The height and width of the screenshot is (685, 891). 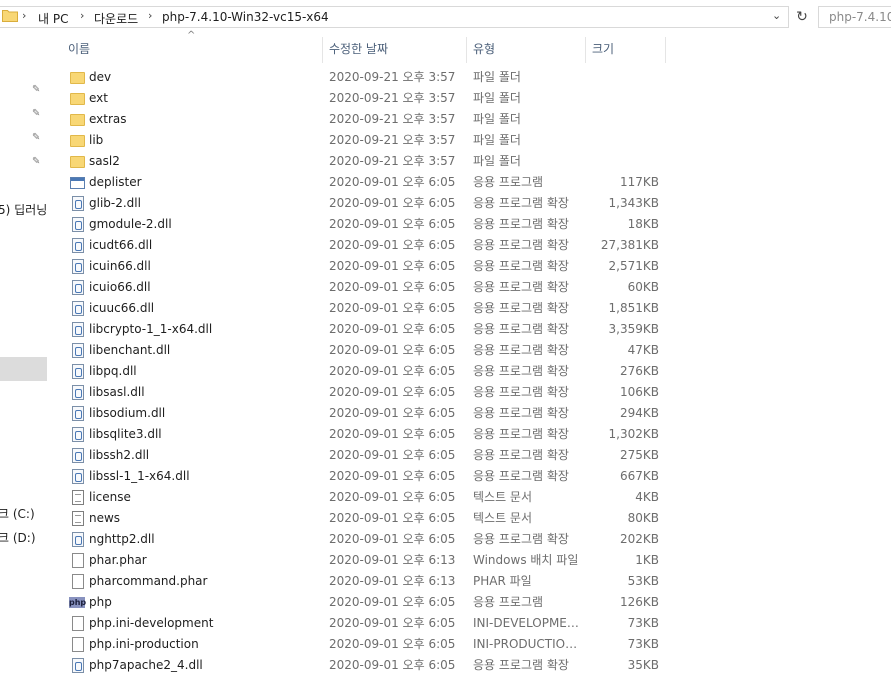 What do you see at coordinates (108, 119) in the screenshot?
I see `file-name: extras` at bounding box center [108, 119].